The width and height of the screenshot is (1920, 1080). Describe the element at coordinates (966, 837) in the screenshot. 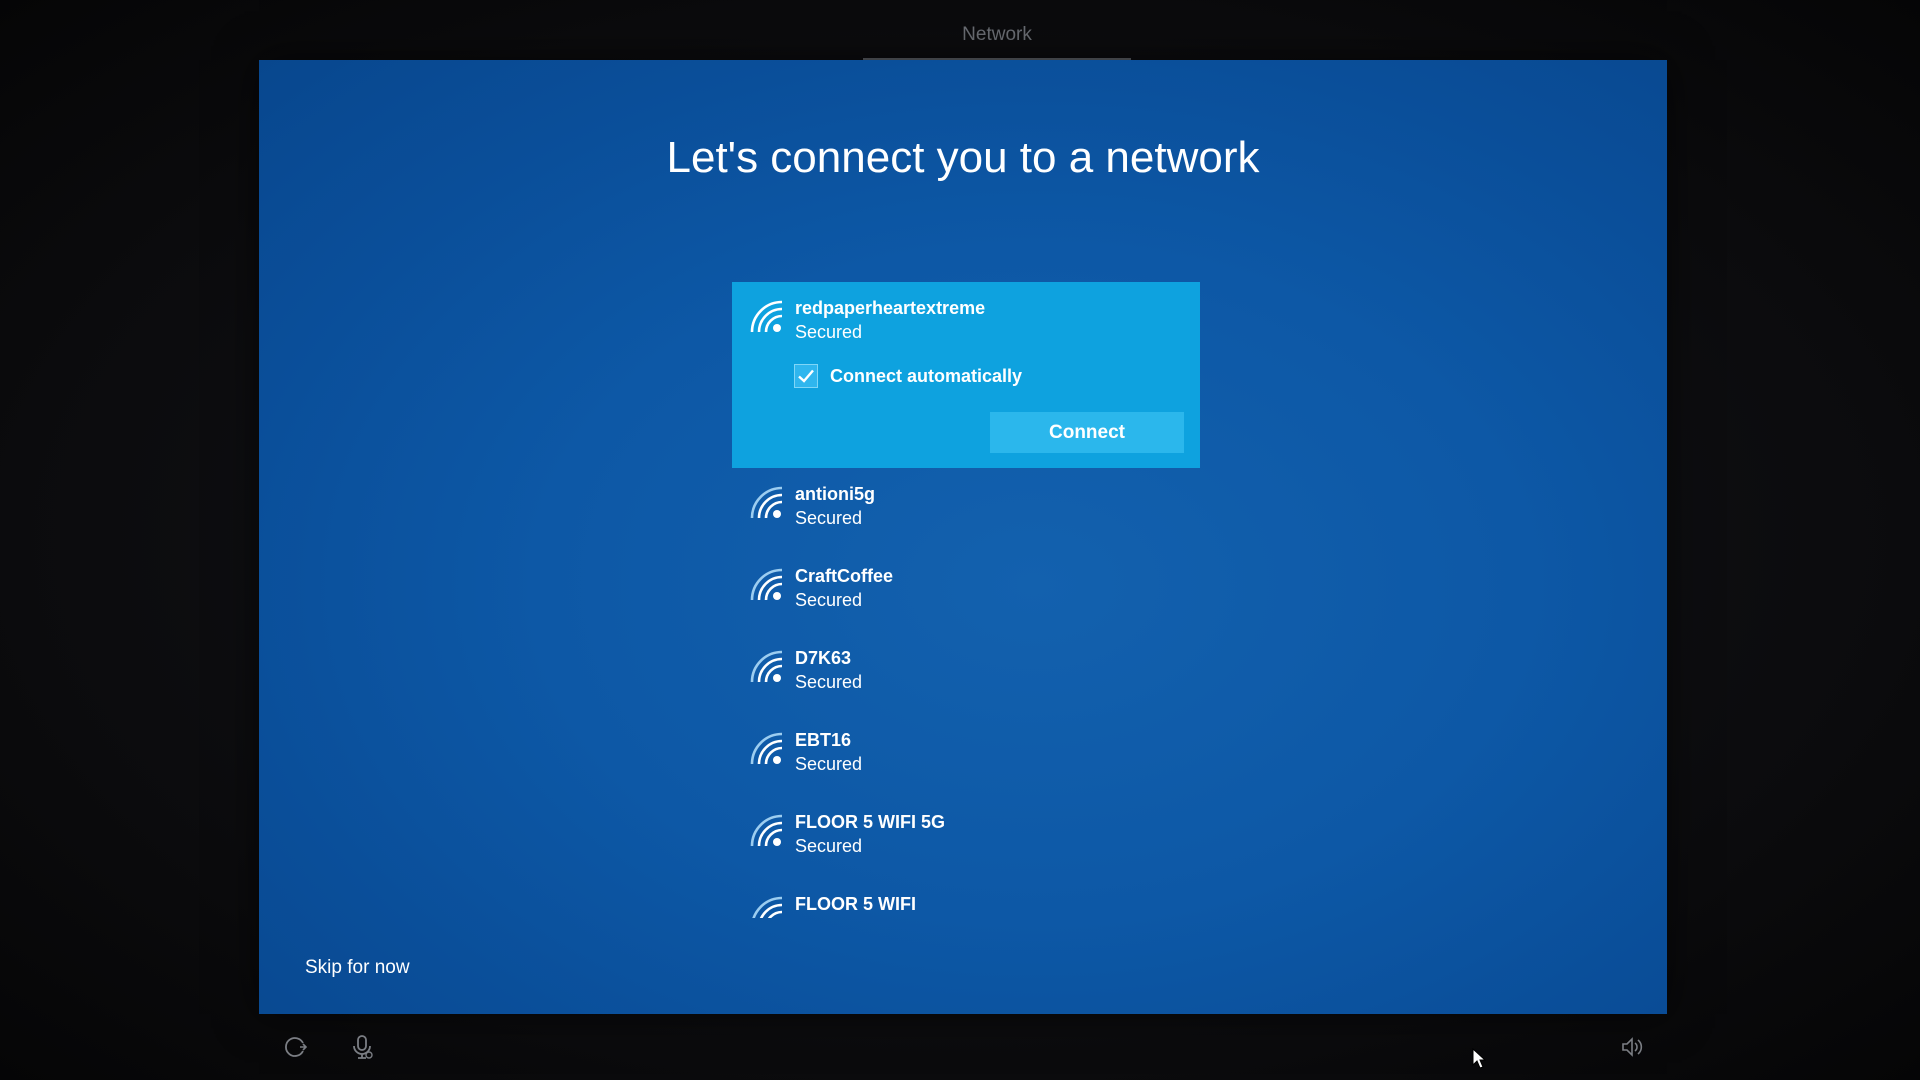

I see `network-item: FLOOR 5 WIFI 5G Secured` at that location.